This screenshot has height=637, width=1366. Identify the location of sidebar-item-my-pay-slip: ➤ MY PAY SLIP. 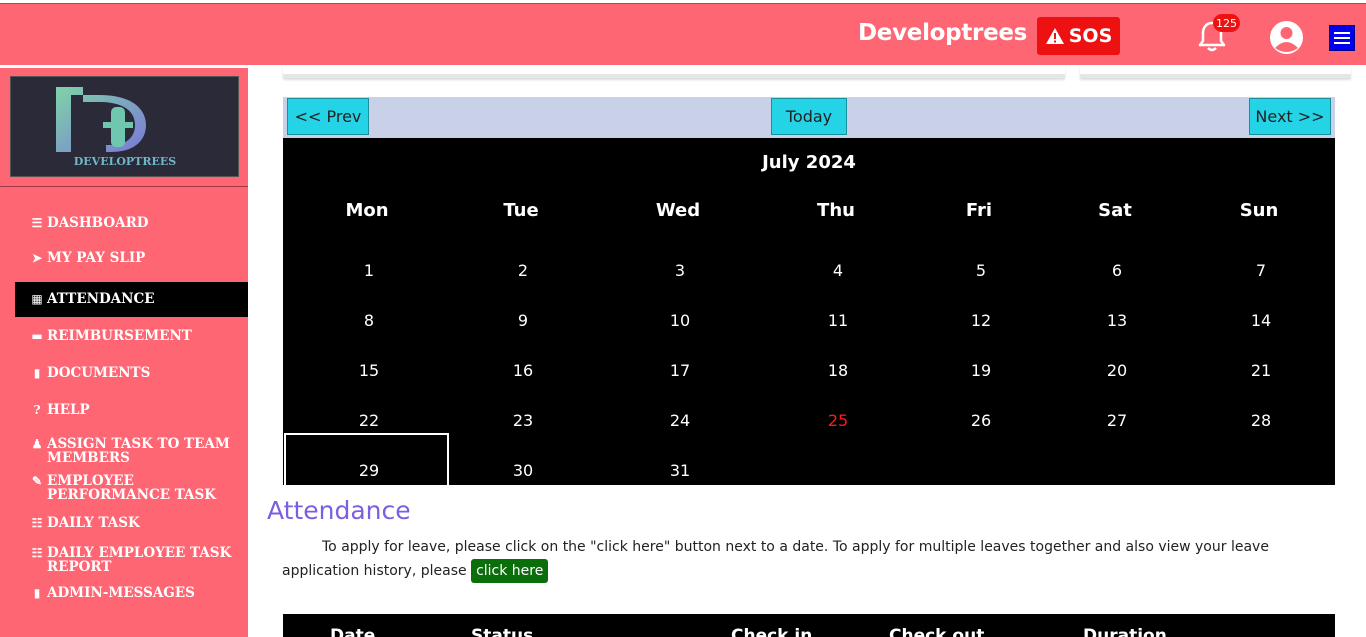
(131, 263).